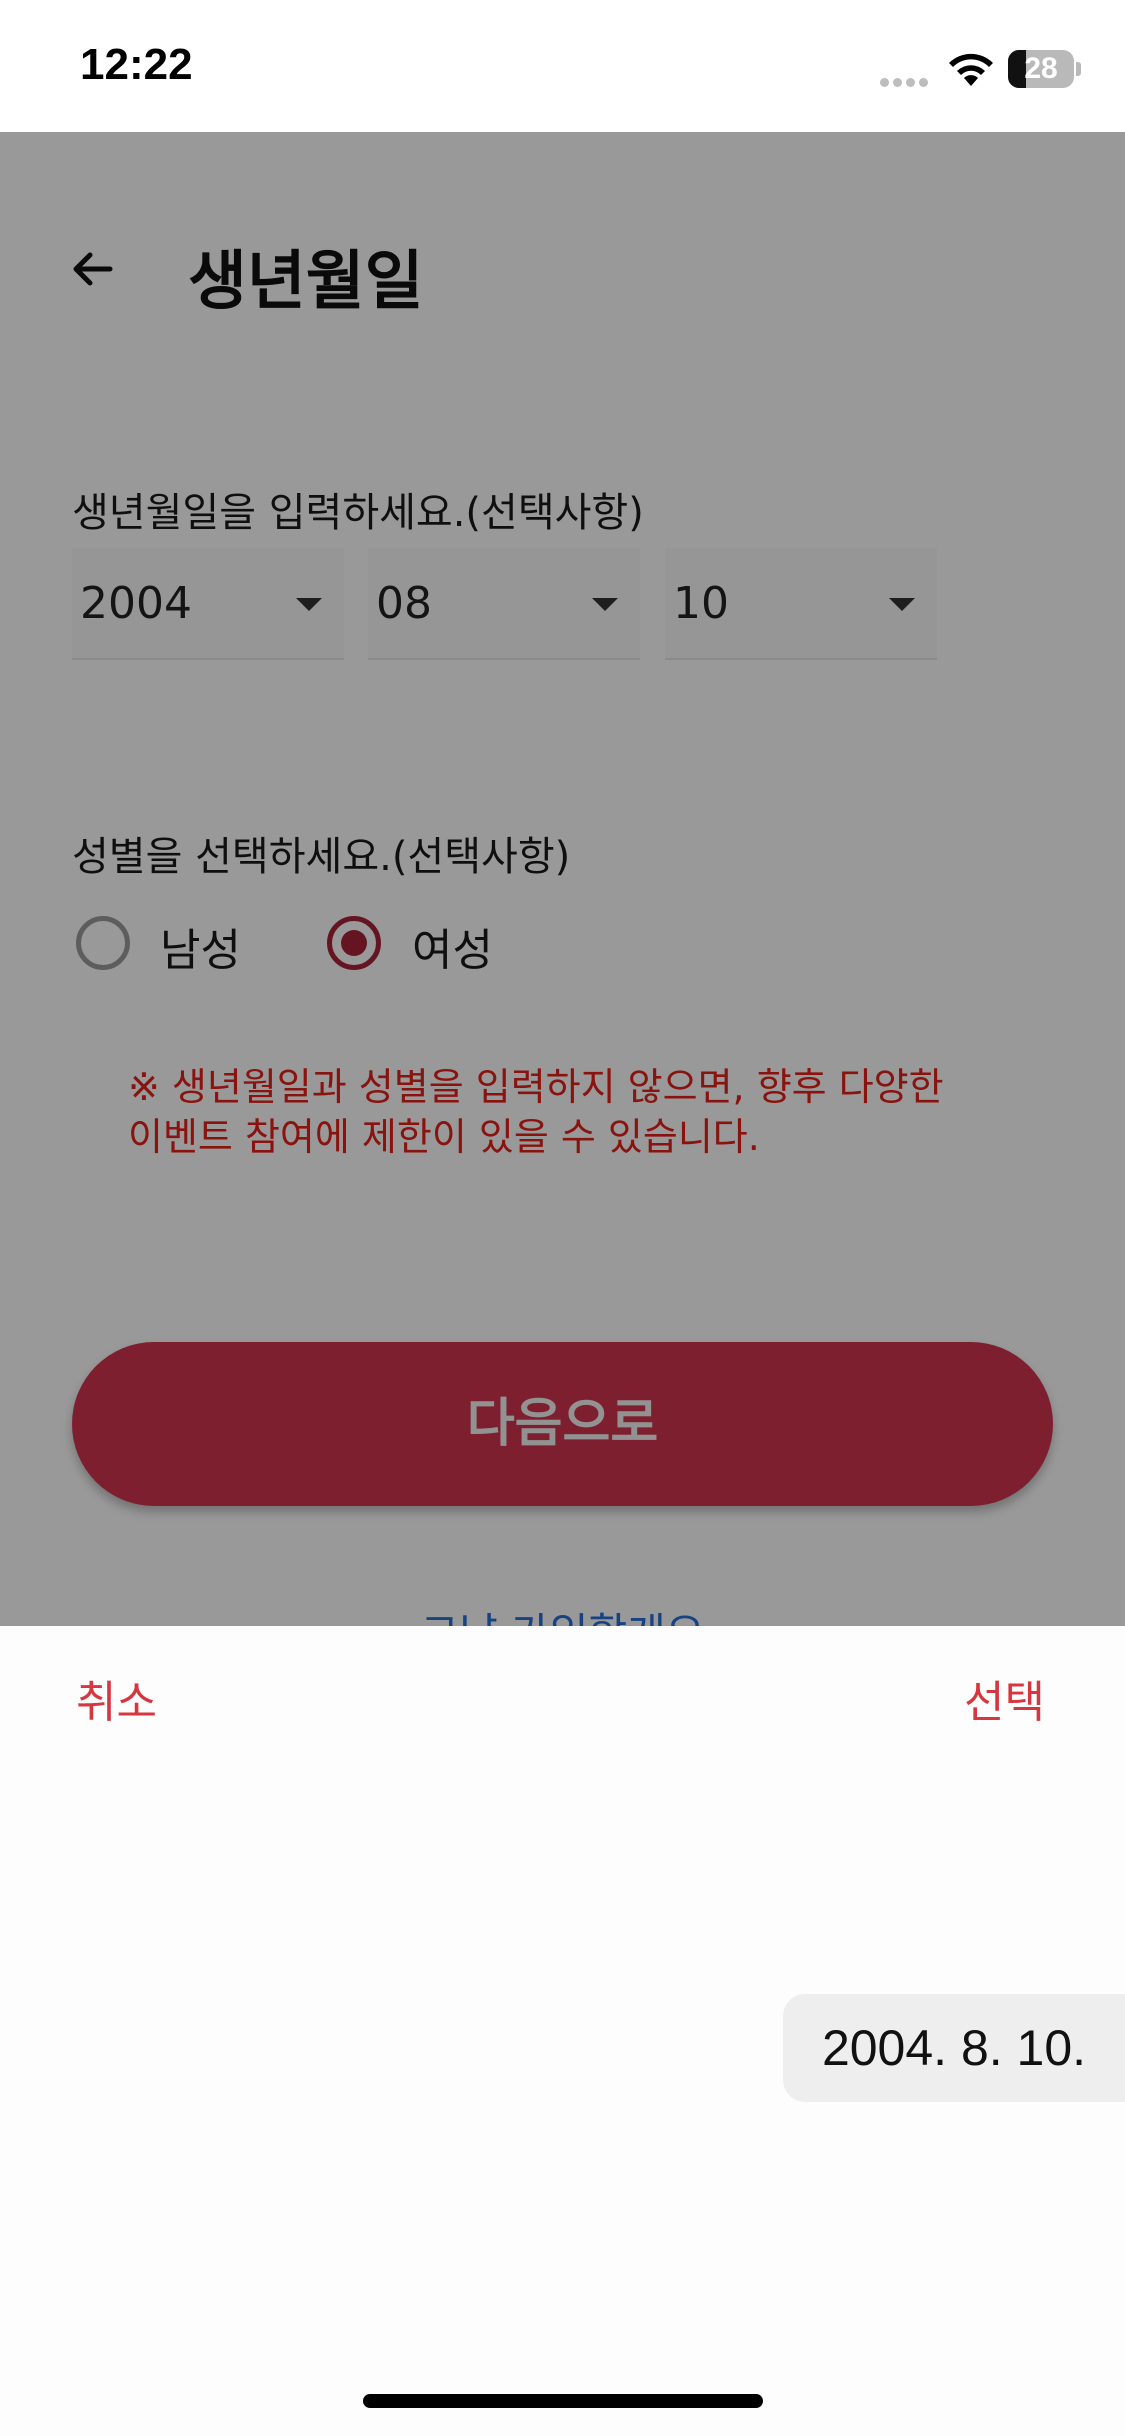  What do you see at coordinates (562, 66) in the screenshot?
I see `status-bar: 12:22 28` at bounding box center [562, 66].